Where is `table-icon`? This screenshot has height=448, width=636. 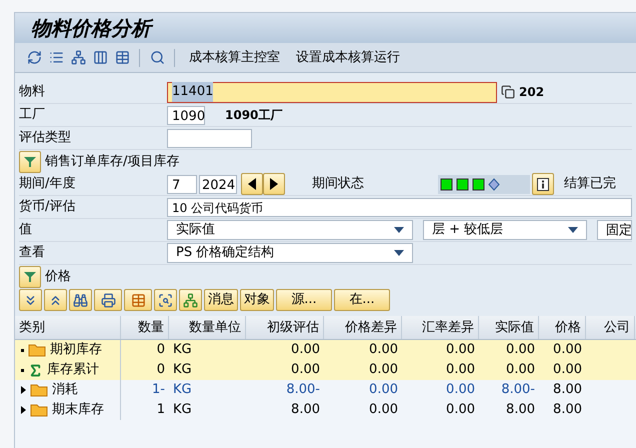 table-icon is located at coordinates (138, 300).